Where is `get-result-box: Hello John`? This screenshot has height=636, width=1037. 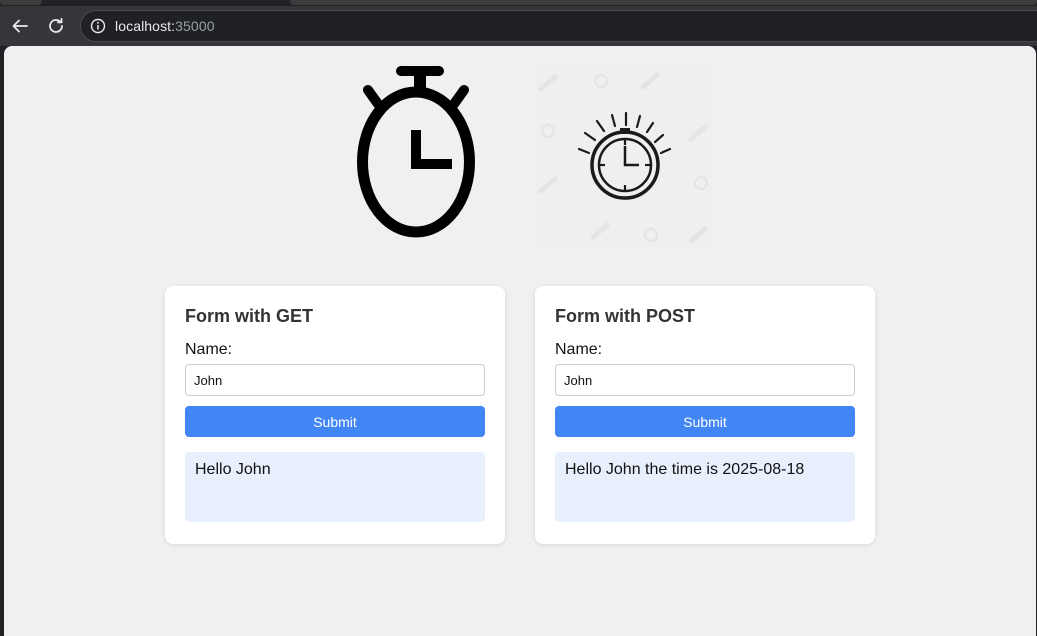
get-result-box: Hello John is located at coordinates (335, 487).